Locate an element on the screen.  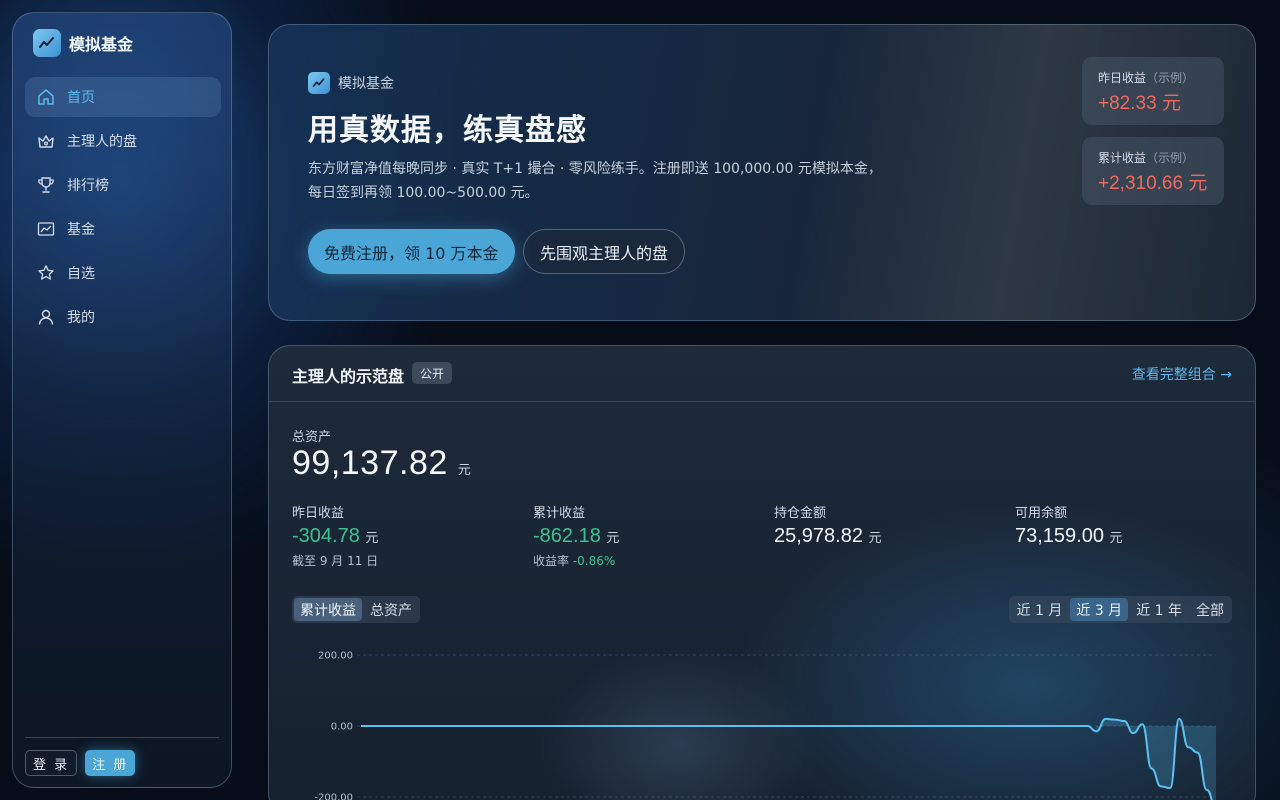
metric-label: 累计收益 is located at coordinates (559, 513).